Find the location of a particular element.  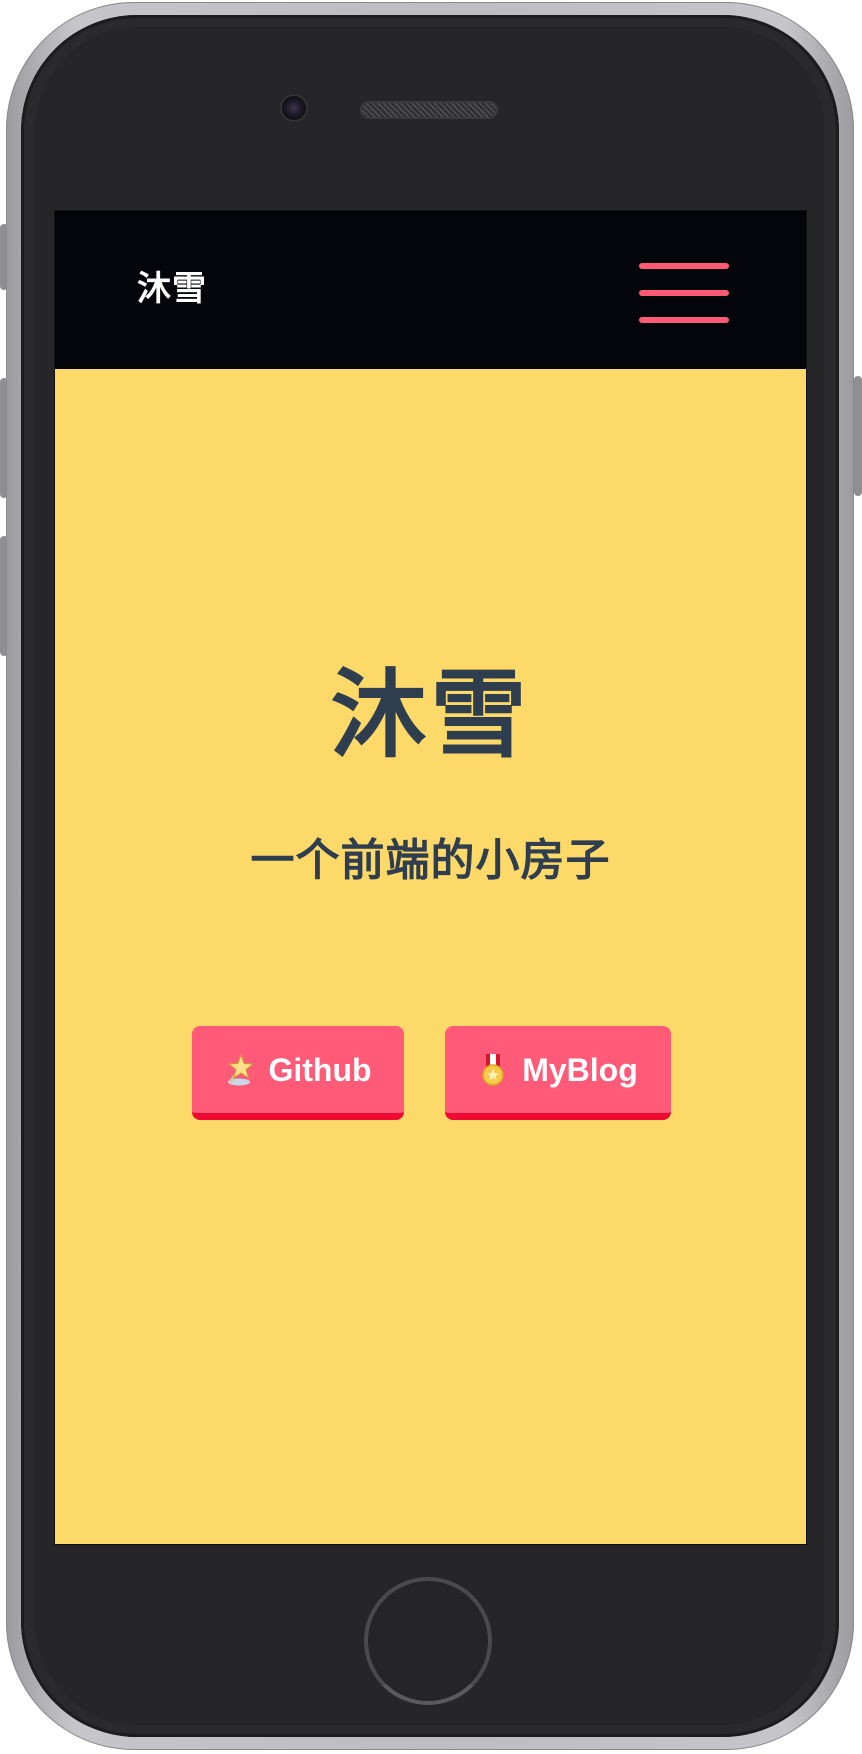

medal-icon is located at coordinates (493, 1070).